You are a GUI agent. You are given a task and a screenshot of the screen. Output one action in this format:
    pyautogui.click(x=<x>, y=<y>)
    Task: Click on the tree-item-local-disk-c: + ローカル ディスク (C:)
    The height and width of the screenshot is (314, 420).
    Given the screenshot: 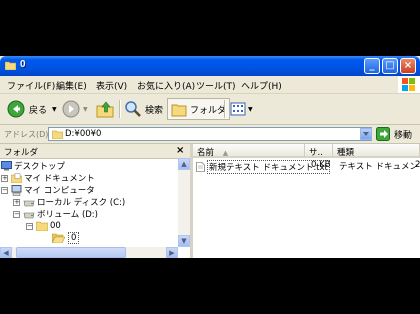 What is the action you would take?
    pyautogui.click(x=69, y=202)
    